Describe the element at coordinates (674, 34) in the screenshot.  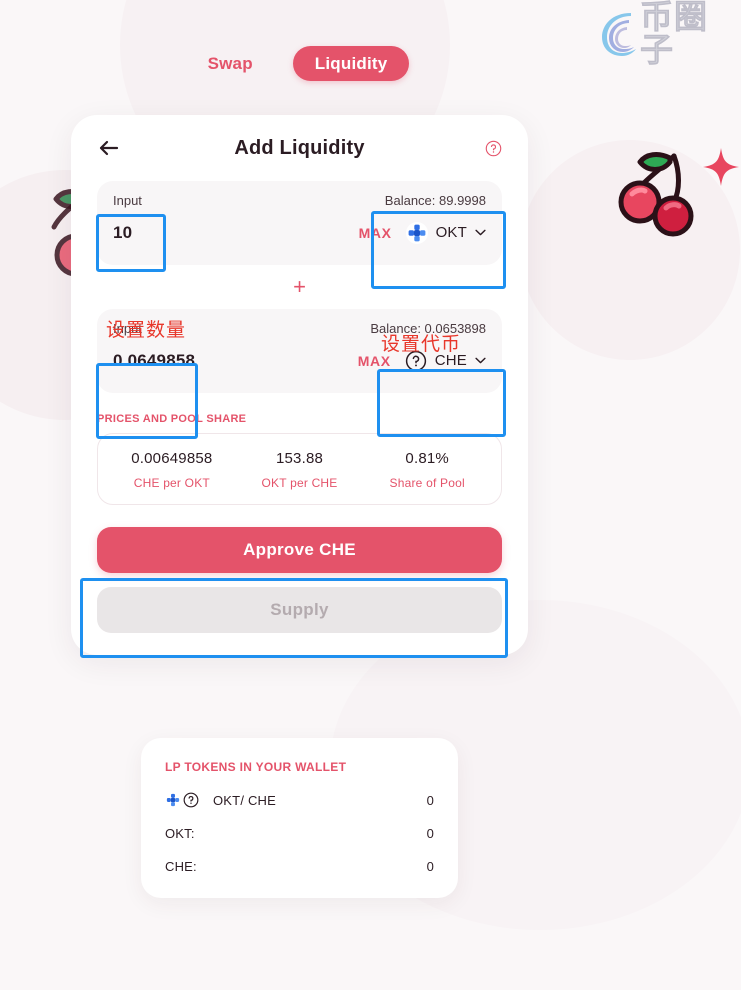
I see `watermark-text: 币圈子` at that location.